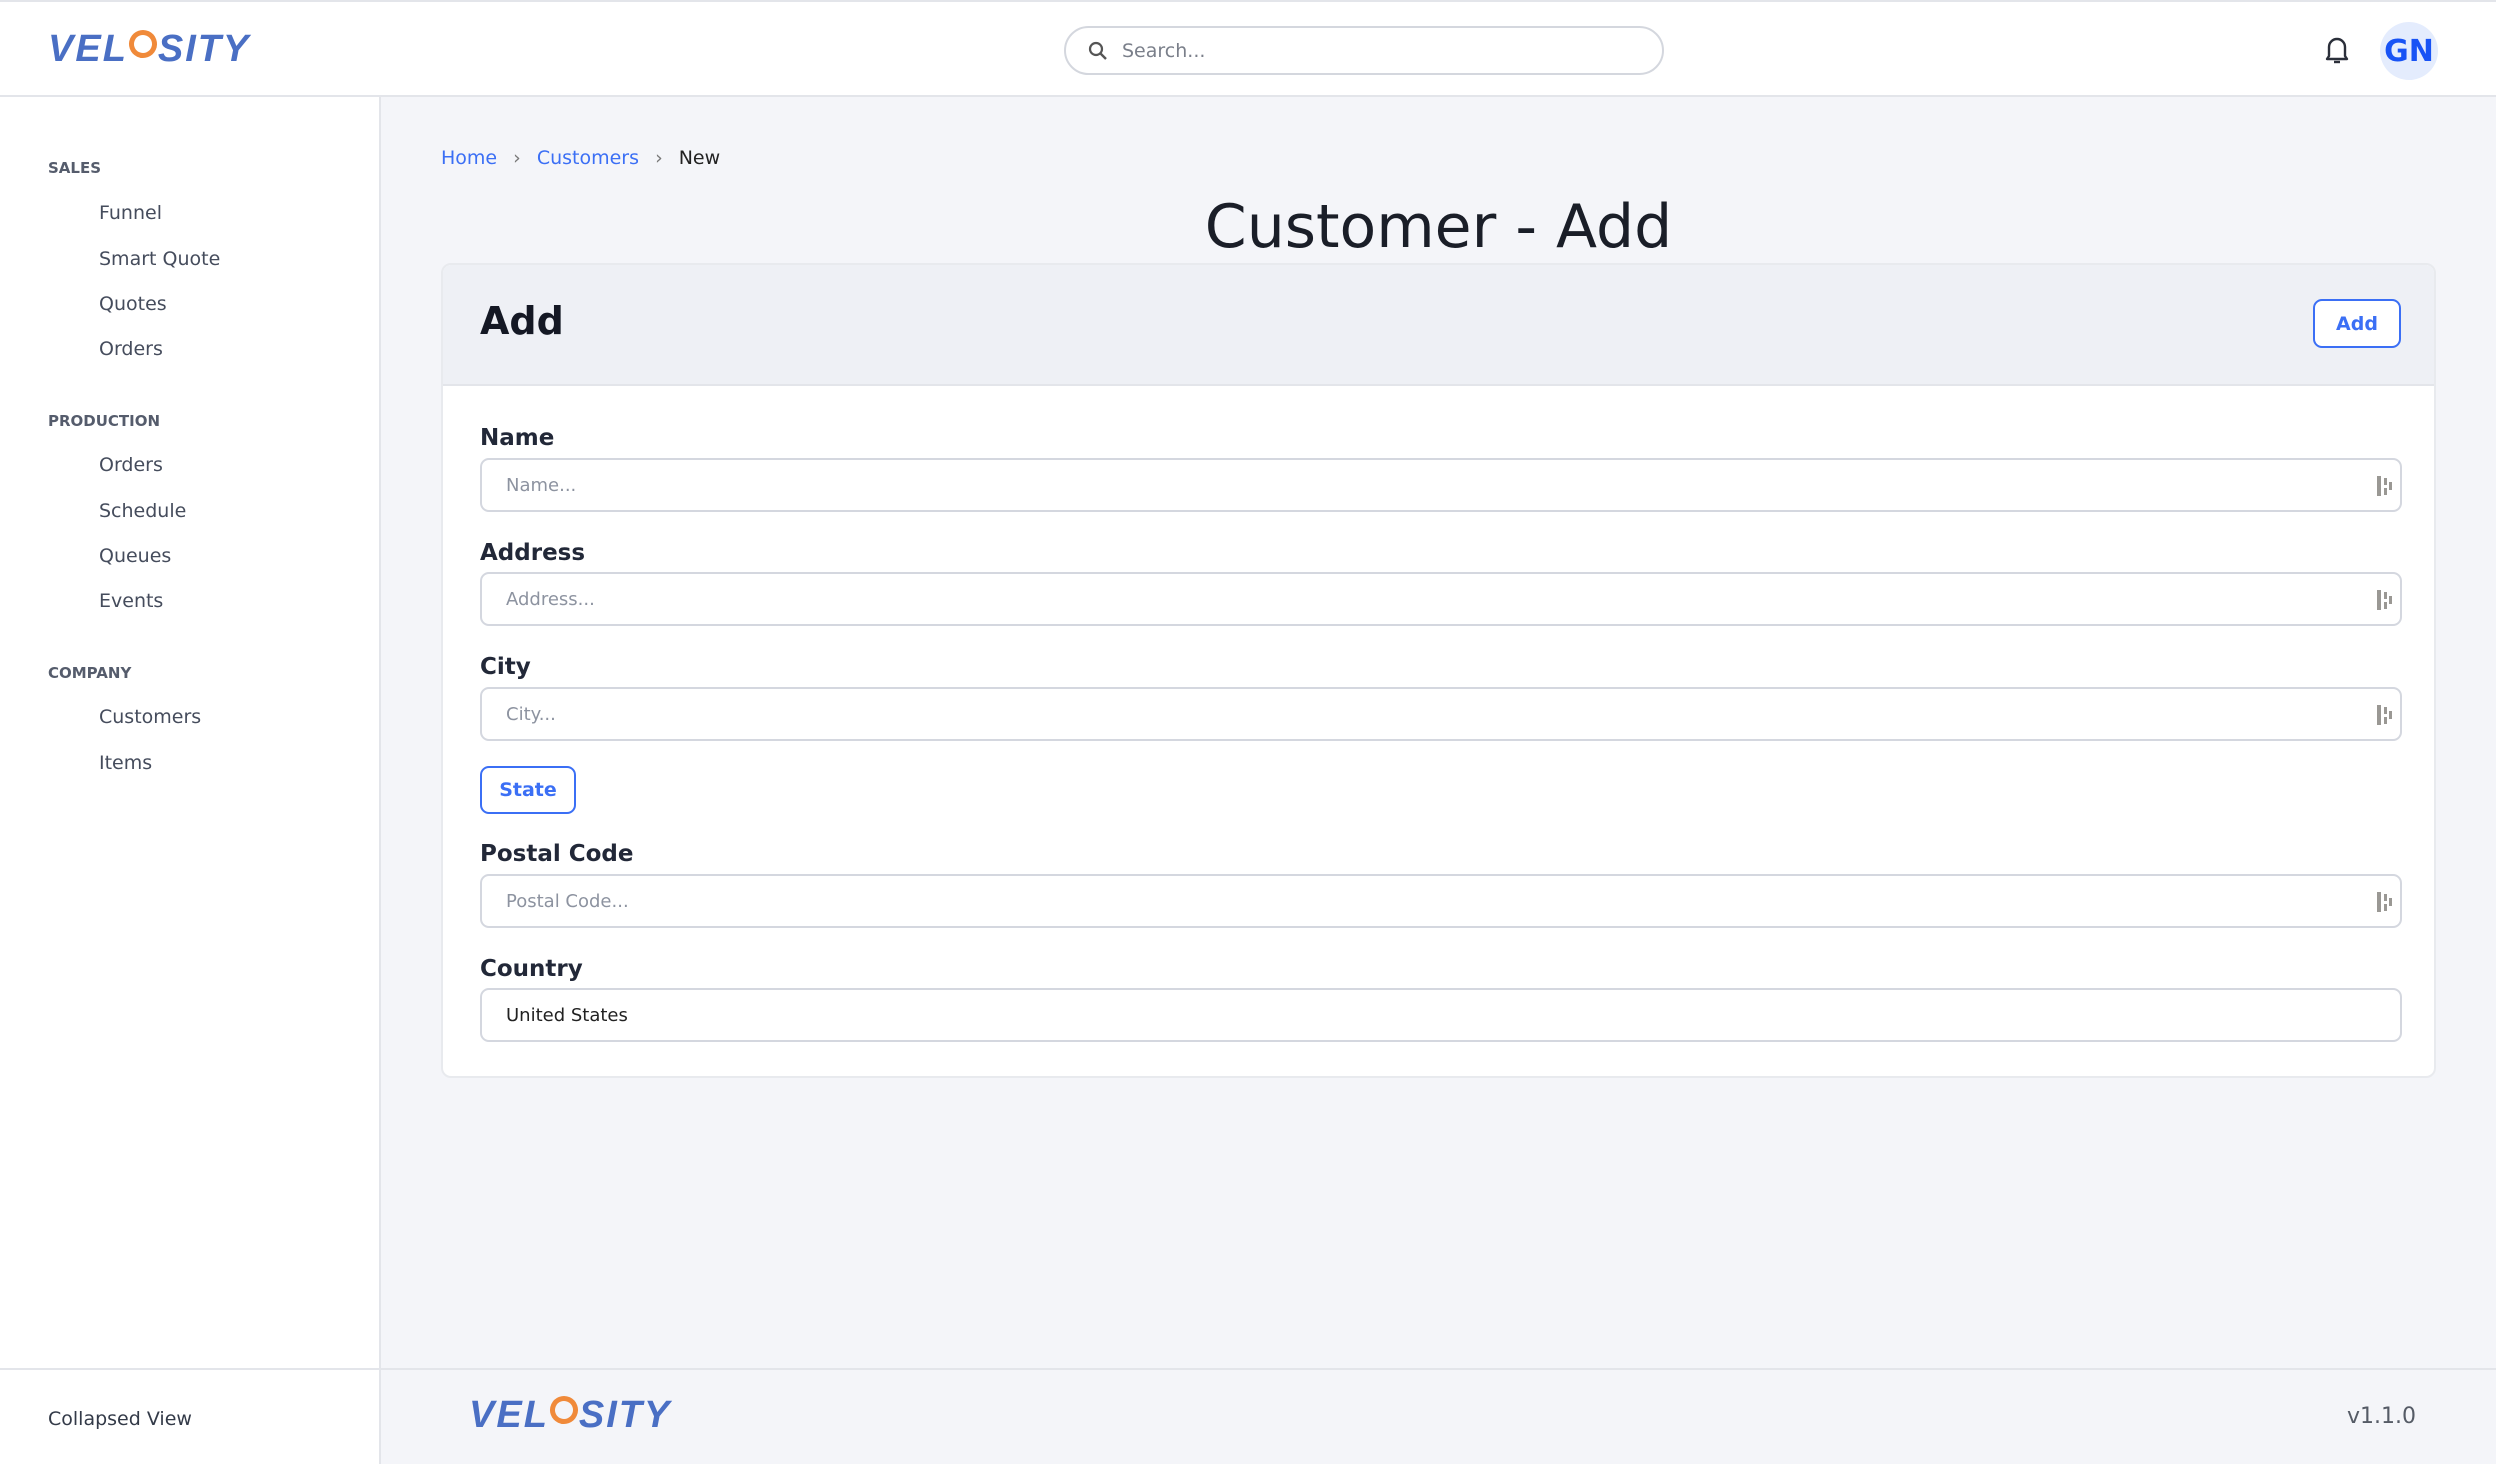 The height and width of the screenshot is (1464, 2496). I want to click on sidebar-item-events: Events, so click(131, 601).